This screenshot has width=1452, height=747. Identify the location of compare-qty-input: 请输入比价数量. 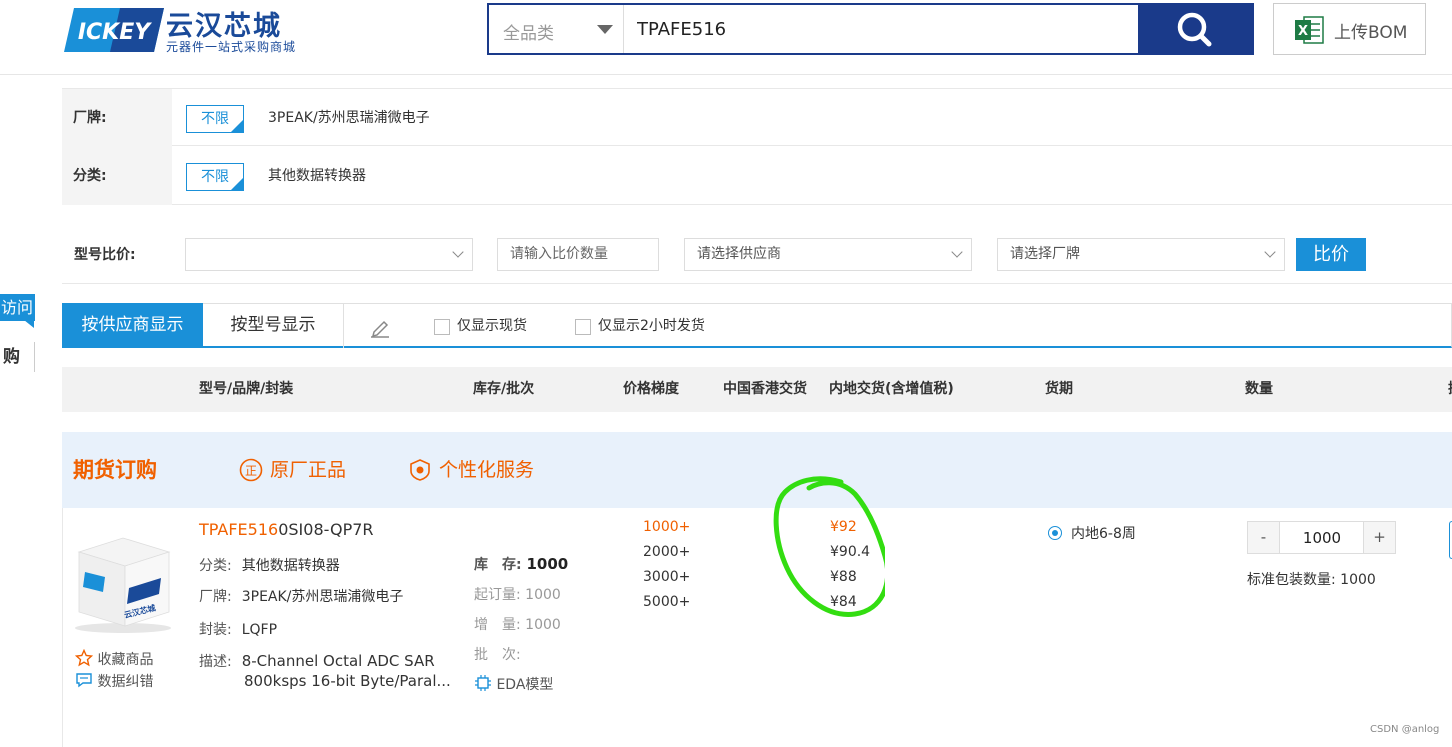
(578, 254).